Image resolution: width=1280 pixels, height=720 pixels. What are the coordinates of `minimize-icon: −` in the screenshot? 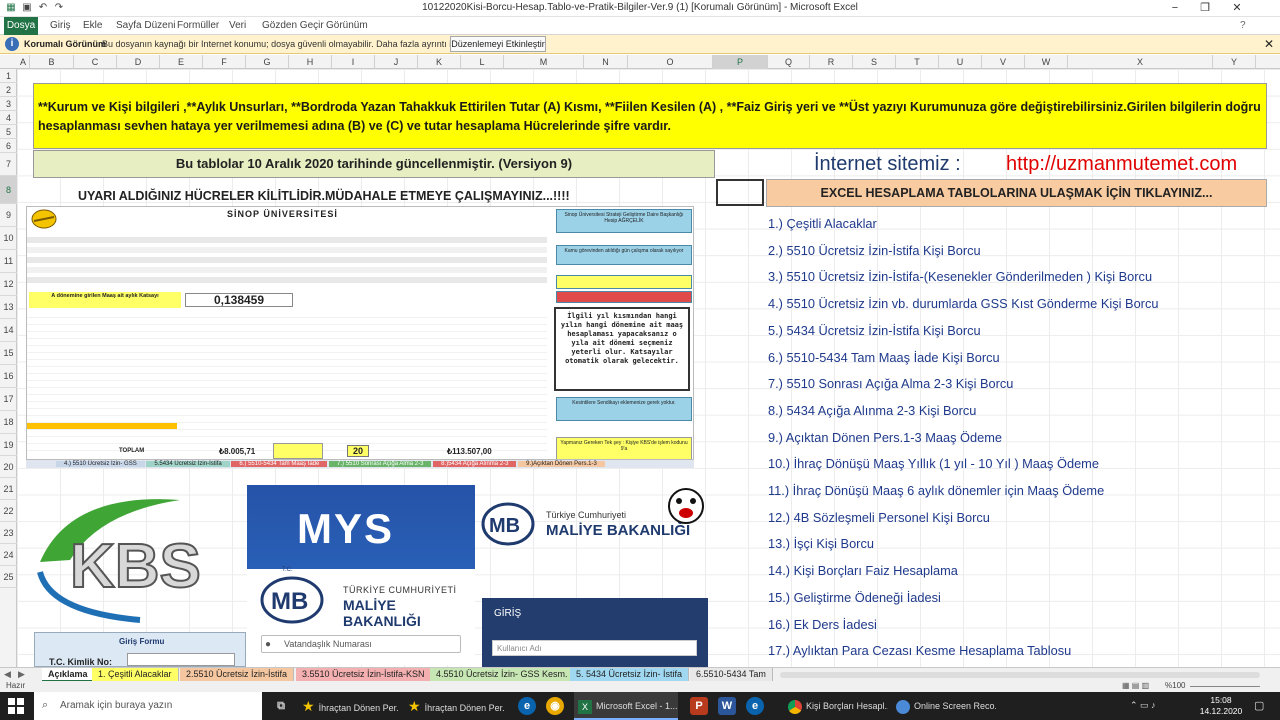 It's located at (1175, 8).